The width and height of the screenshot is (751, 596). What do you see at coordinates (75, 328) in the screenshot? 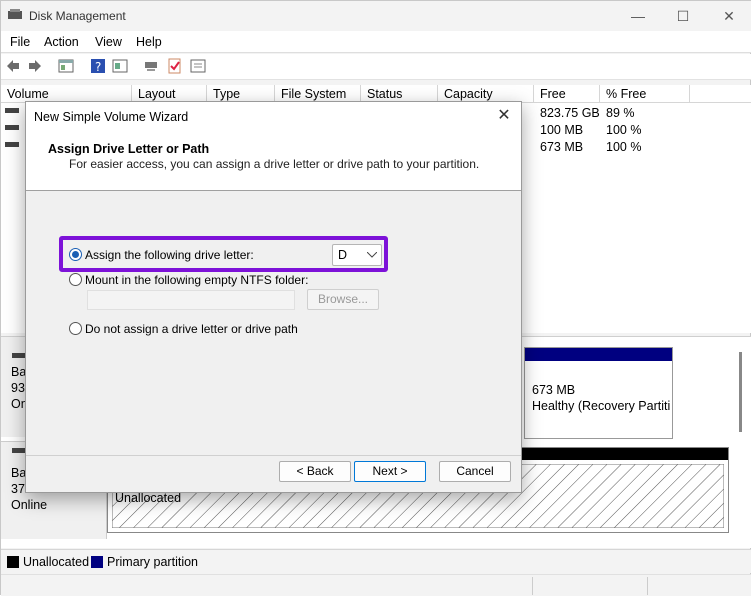
I see `no-letter-radio` at bounding box center [75, 328].